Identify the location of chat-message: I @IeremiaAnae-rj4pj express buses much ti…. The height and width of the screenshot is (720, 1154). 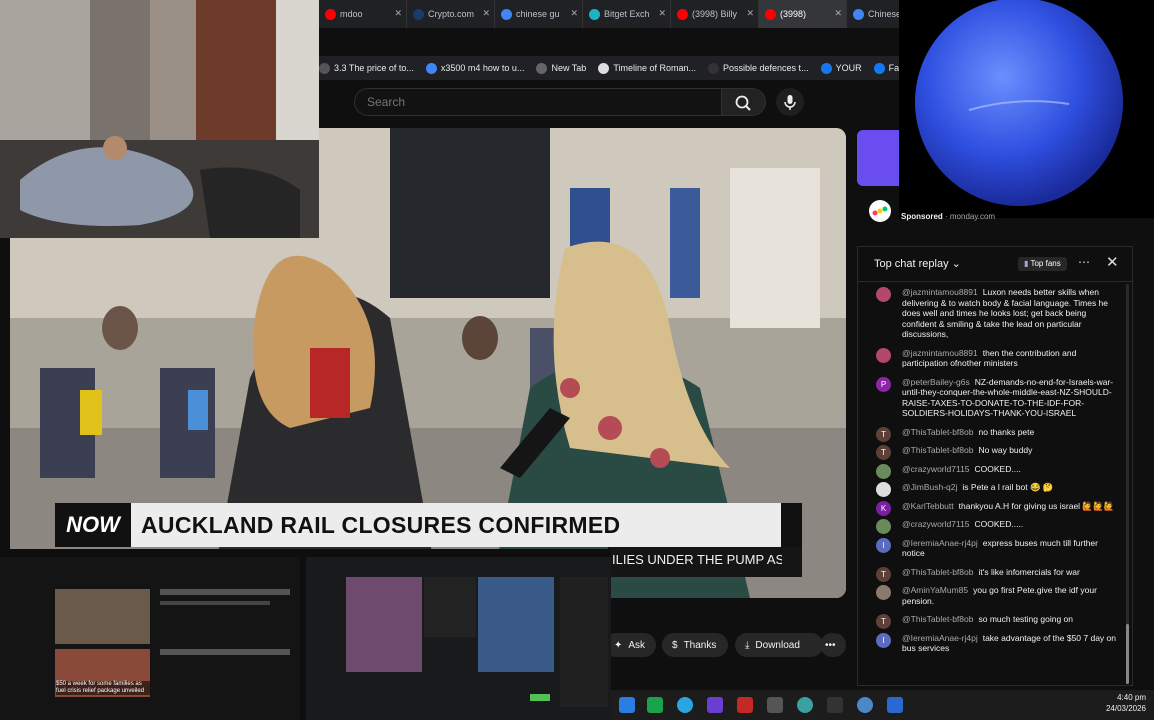
(992, 548).